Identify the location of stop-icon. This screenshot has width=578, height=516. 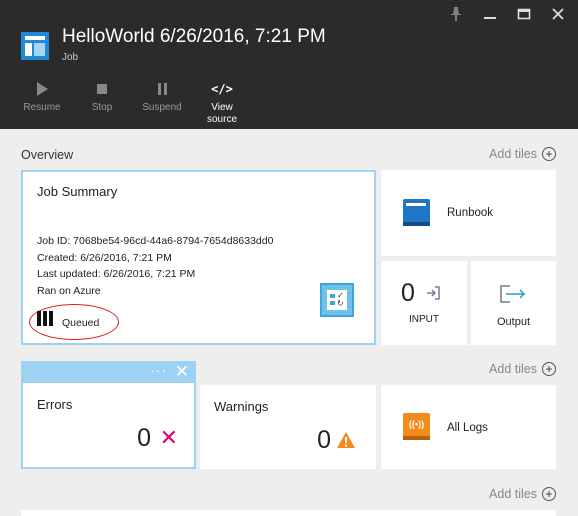
(102, 89).